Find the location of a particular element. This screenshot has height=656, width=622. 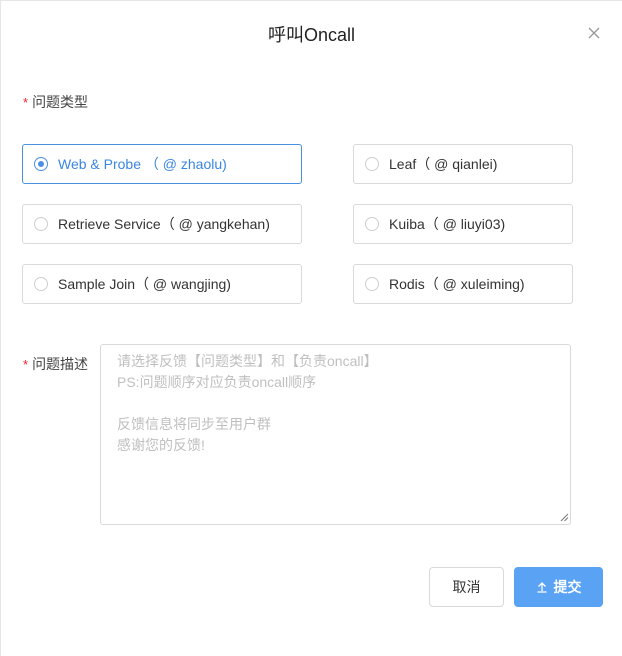

radio-checked-icon is located at coordinates (41, 164).